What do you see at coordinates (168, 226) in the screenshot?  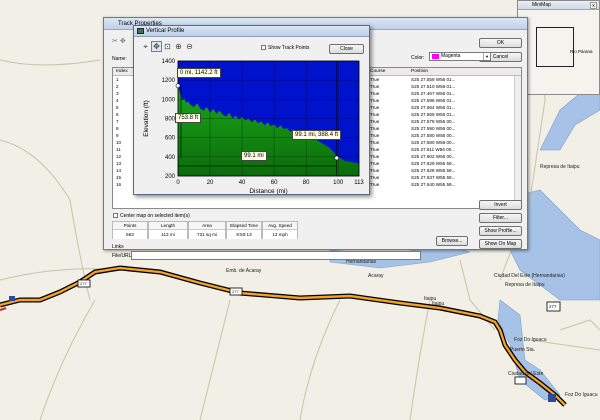 I see `stat-label: Length` at bounding box center [168, 226].